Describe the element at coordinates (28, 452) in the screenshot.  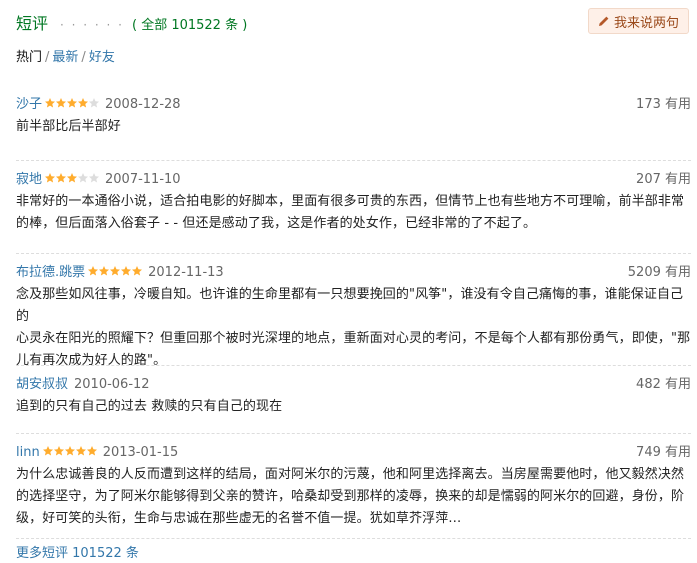
I see `review-user-link: linn` at that location.